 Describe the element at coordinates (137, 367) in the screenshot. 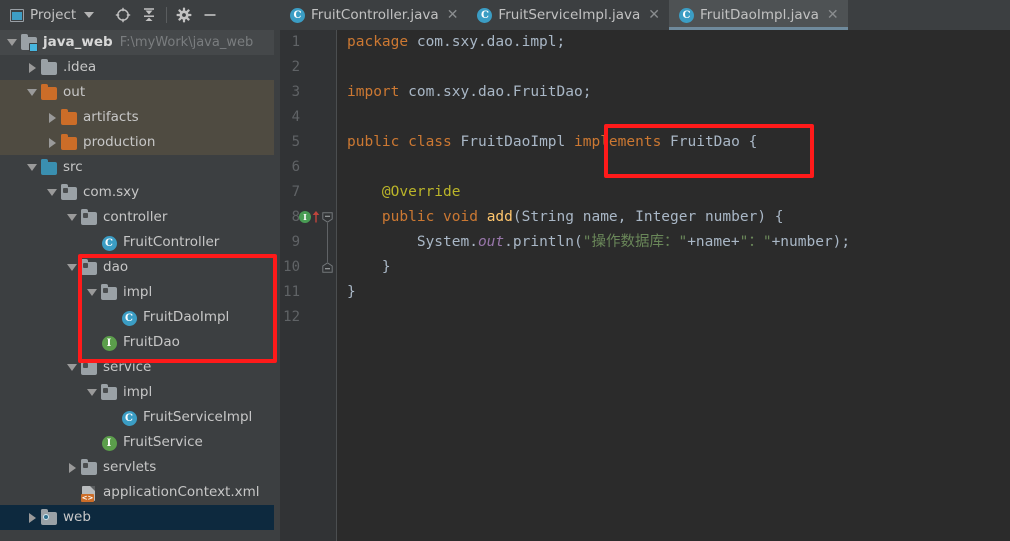

I see `tree-item-service: service` at that location.